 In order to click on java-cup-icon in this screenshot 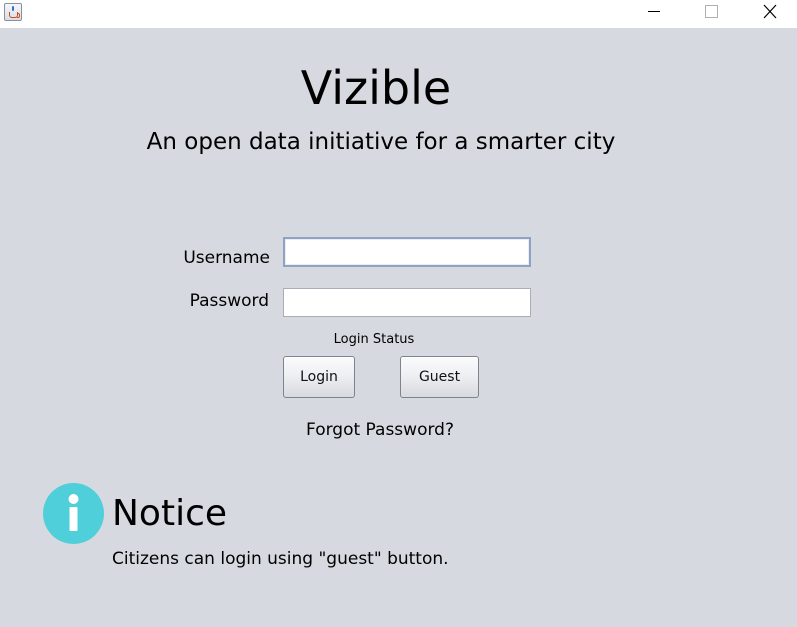, I will do `click(13, 12)`.